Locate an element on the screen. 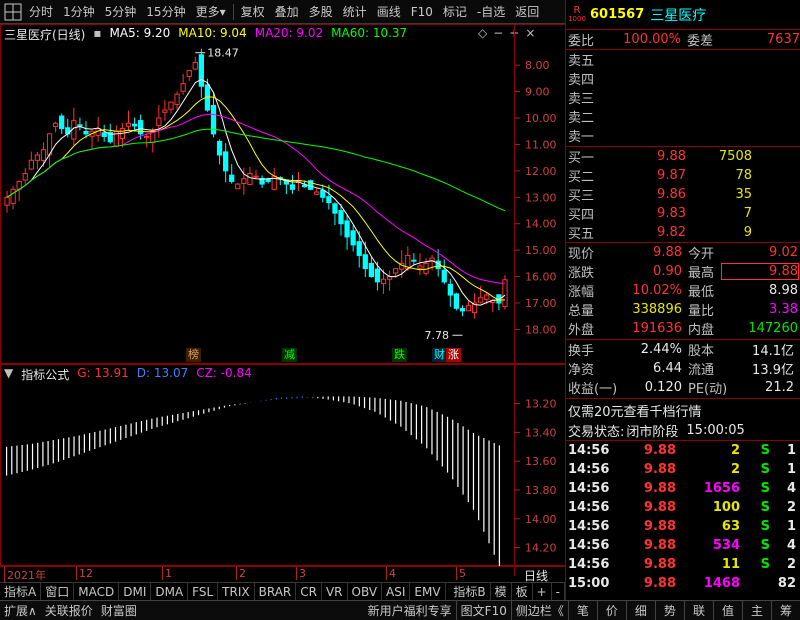 This screenshot has width=800, height=620. zoom-out-icon: − is located at coordinates (498, 33).